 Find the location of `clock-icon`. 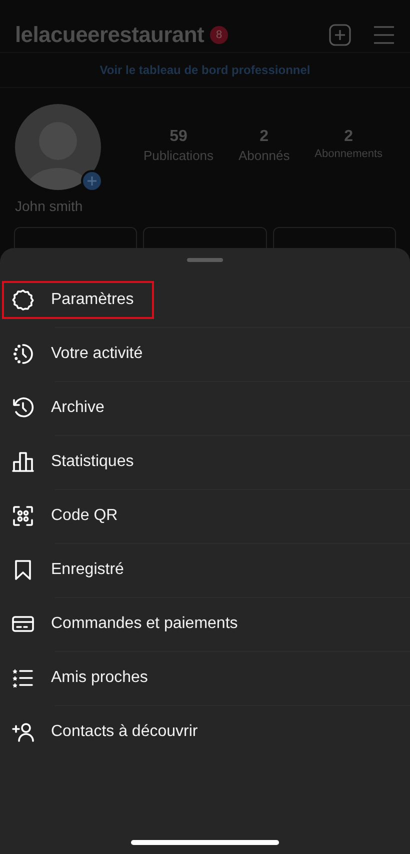

clock-icon is located at coordinates (23, 354).